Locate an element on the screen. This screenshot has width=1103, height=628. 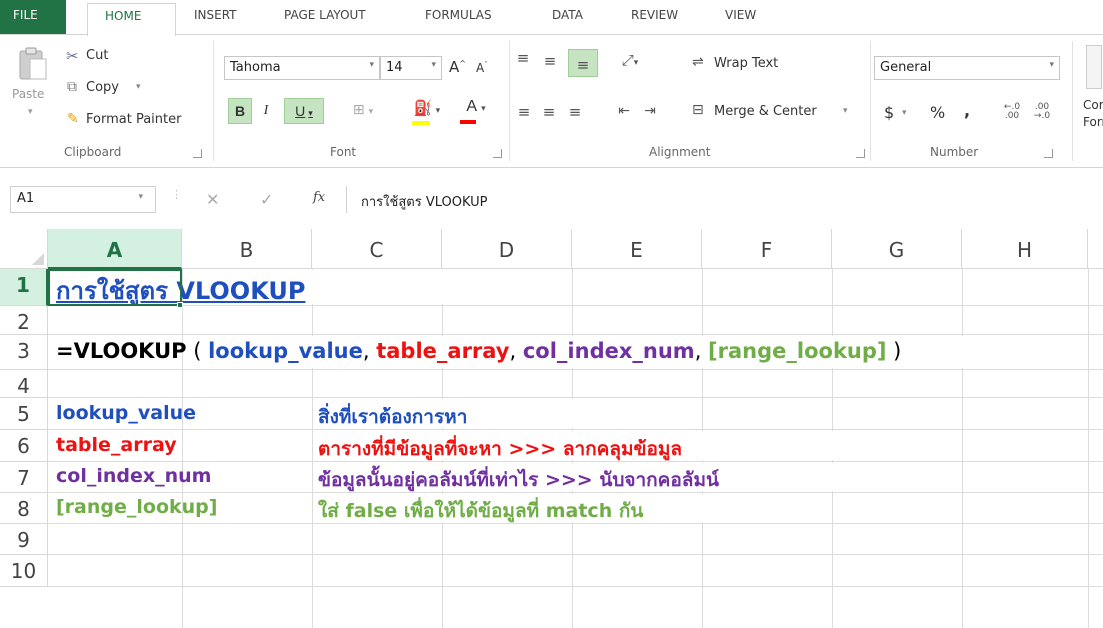
cell-a5: lookup_value is located at coordinates (126, 413).